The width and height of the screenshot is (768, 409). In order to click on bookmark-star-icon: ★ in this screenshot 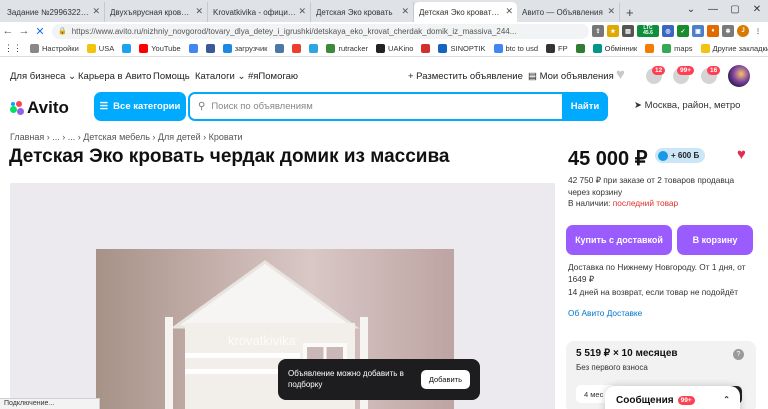, I will do `click(613, 31)`.